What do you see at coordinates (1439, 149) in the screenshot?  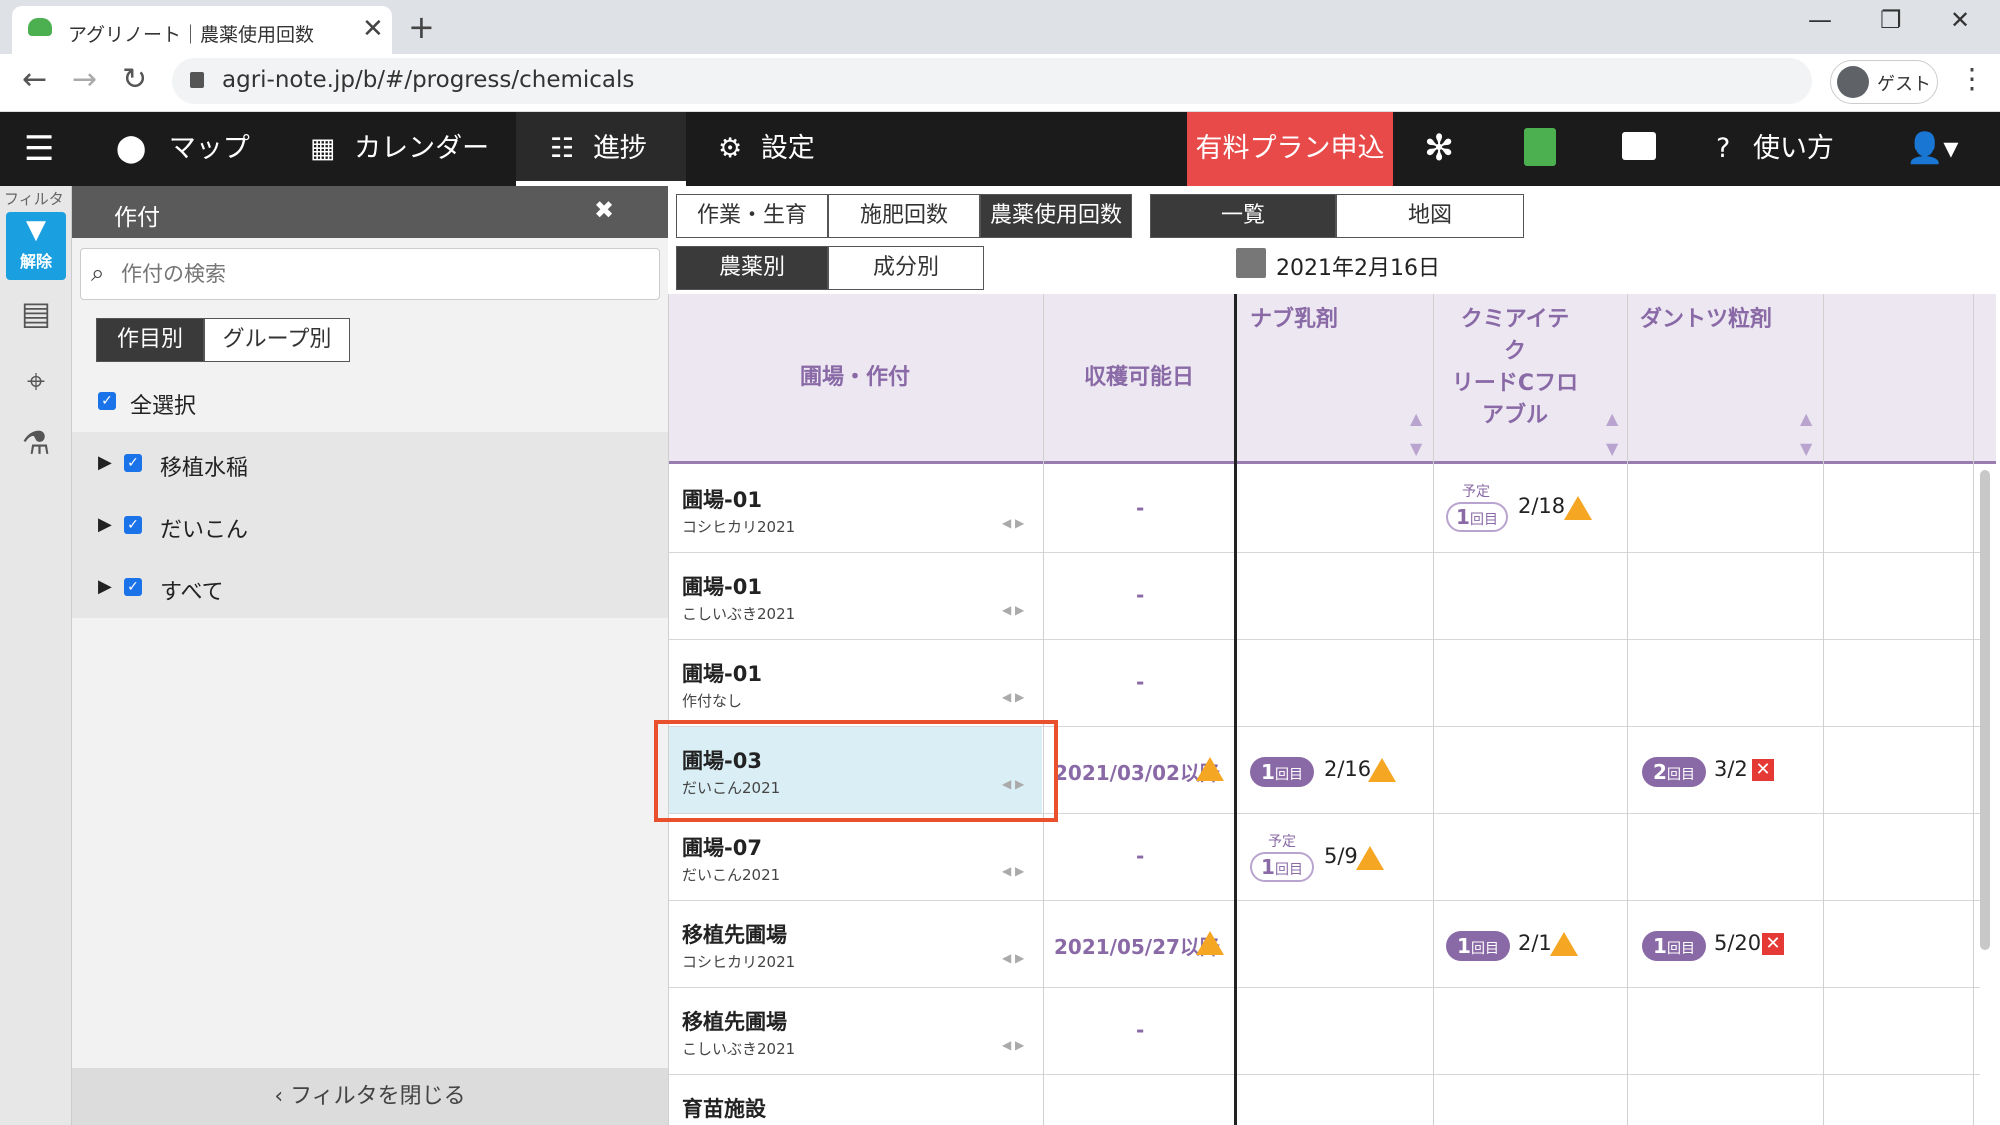 I see `asterisk-badge-icon: ✻` at bounding box center [1439, 149].